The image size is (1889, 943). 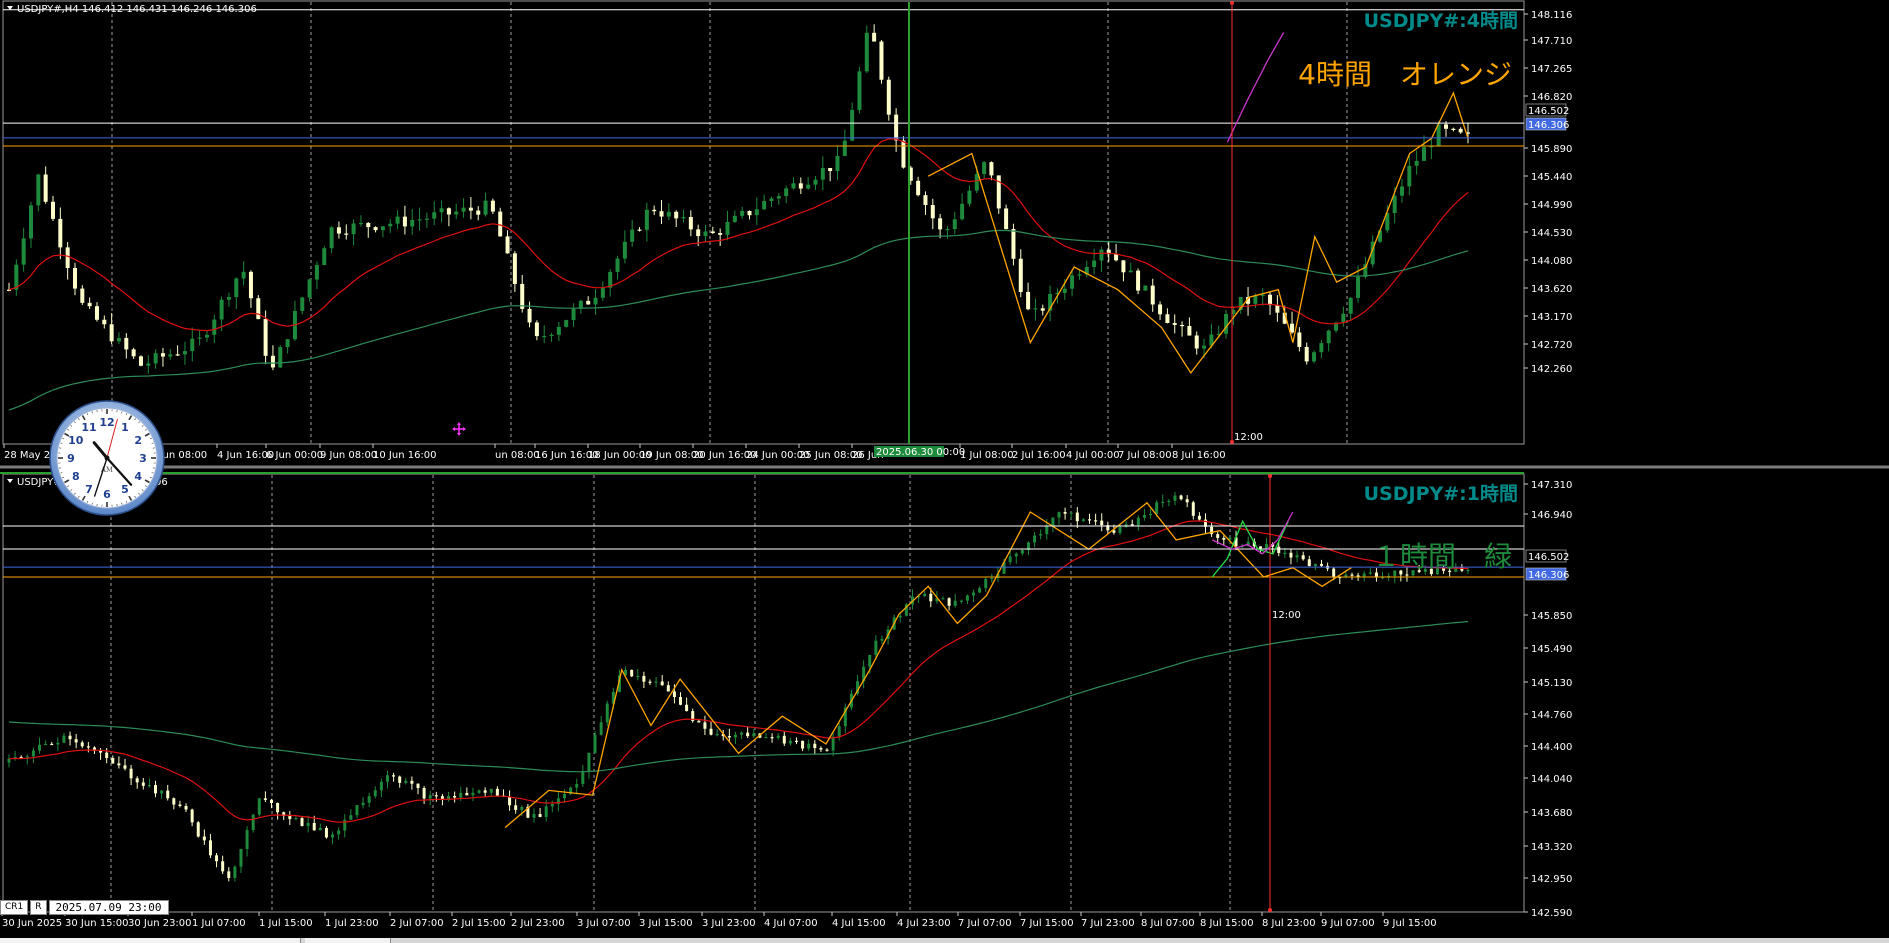 What do you see at coordinates (1441, 494) in the screenshot?
I see `bottom_chart-watermark: USDJPY#:1時間` at bounding box center [1441, 494].